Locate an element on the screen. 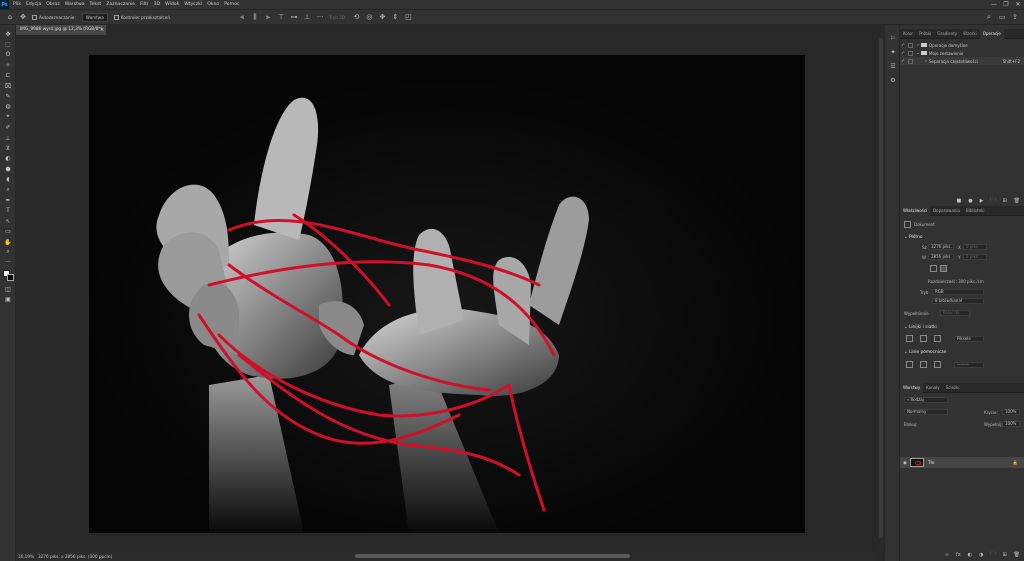 The height and width of the screenshot is (561, 1024). vertical-scroll-thumb is located at coordinates (881, 288).